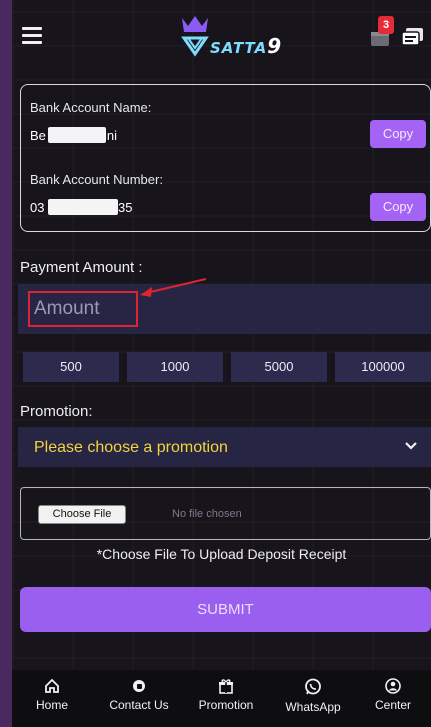 The height and width of the screenshot is (727, 431). What do you see at coordinates (393, 686) in the screenshot?
I see `user-icon` at bounding box center [393, 686].